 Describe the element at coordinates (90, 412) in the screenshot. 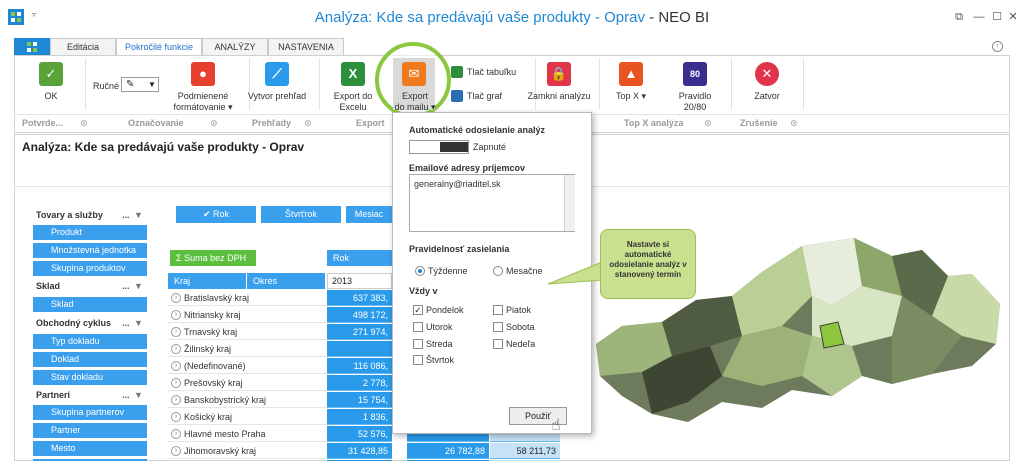

I see `filter-skupina-partnerov: Skupina partnerov` at that location.